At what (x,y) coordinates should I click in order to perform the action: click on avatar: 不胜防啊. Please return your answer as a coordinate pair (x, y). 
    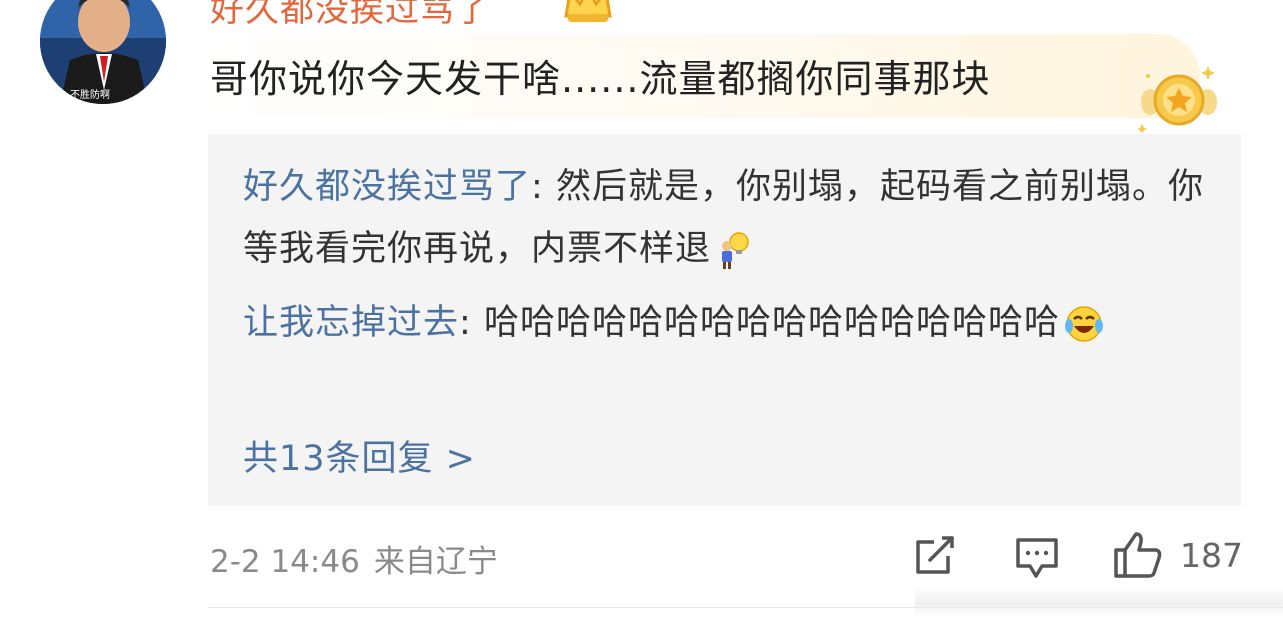
    Looking at the image, I should click on (103, 52).